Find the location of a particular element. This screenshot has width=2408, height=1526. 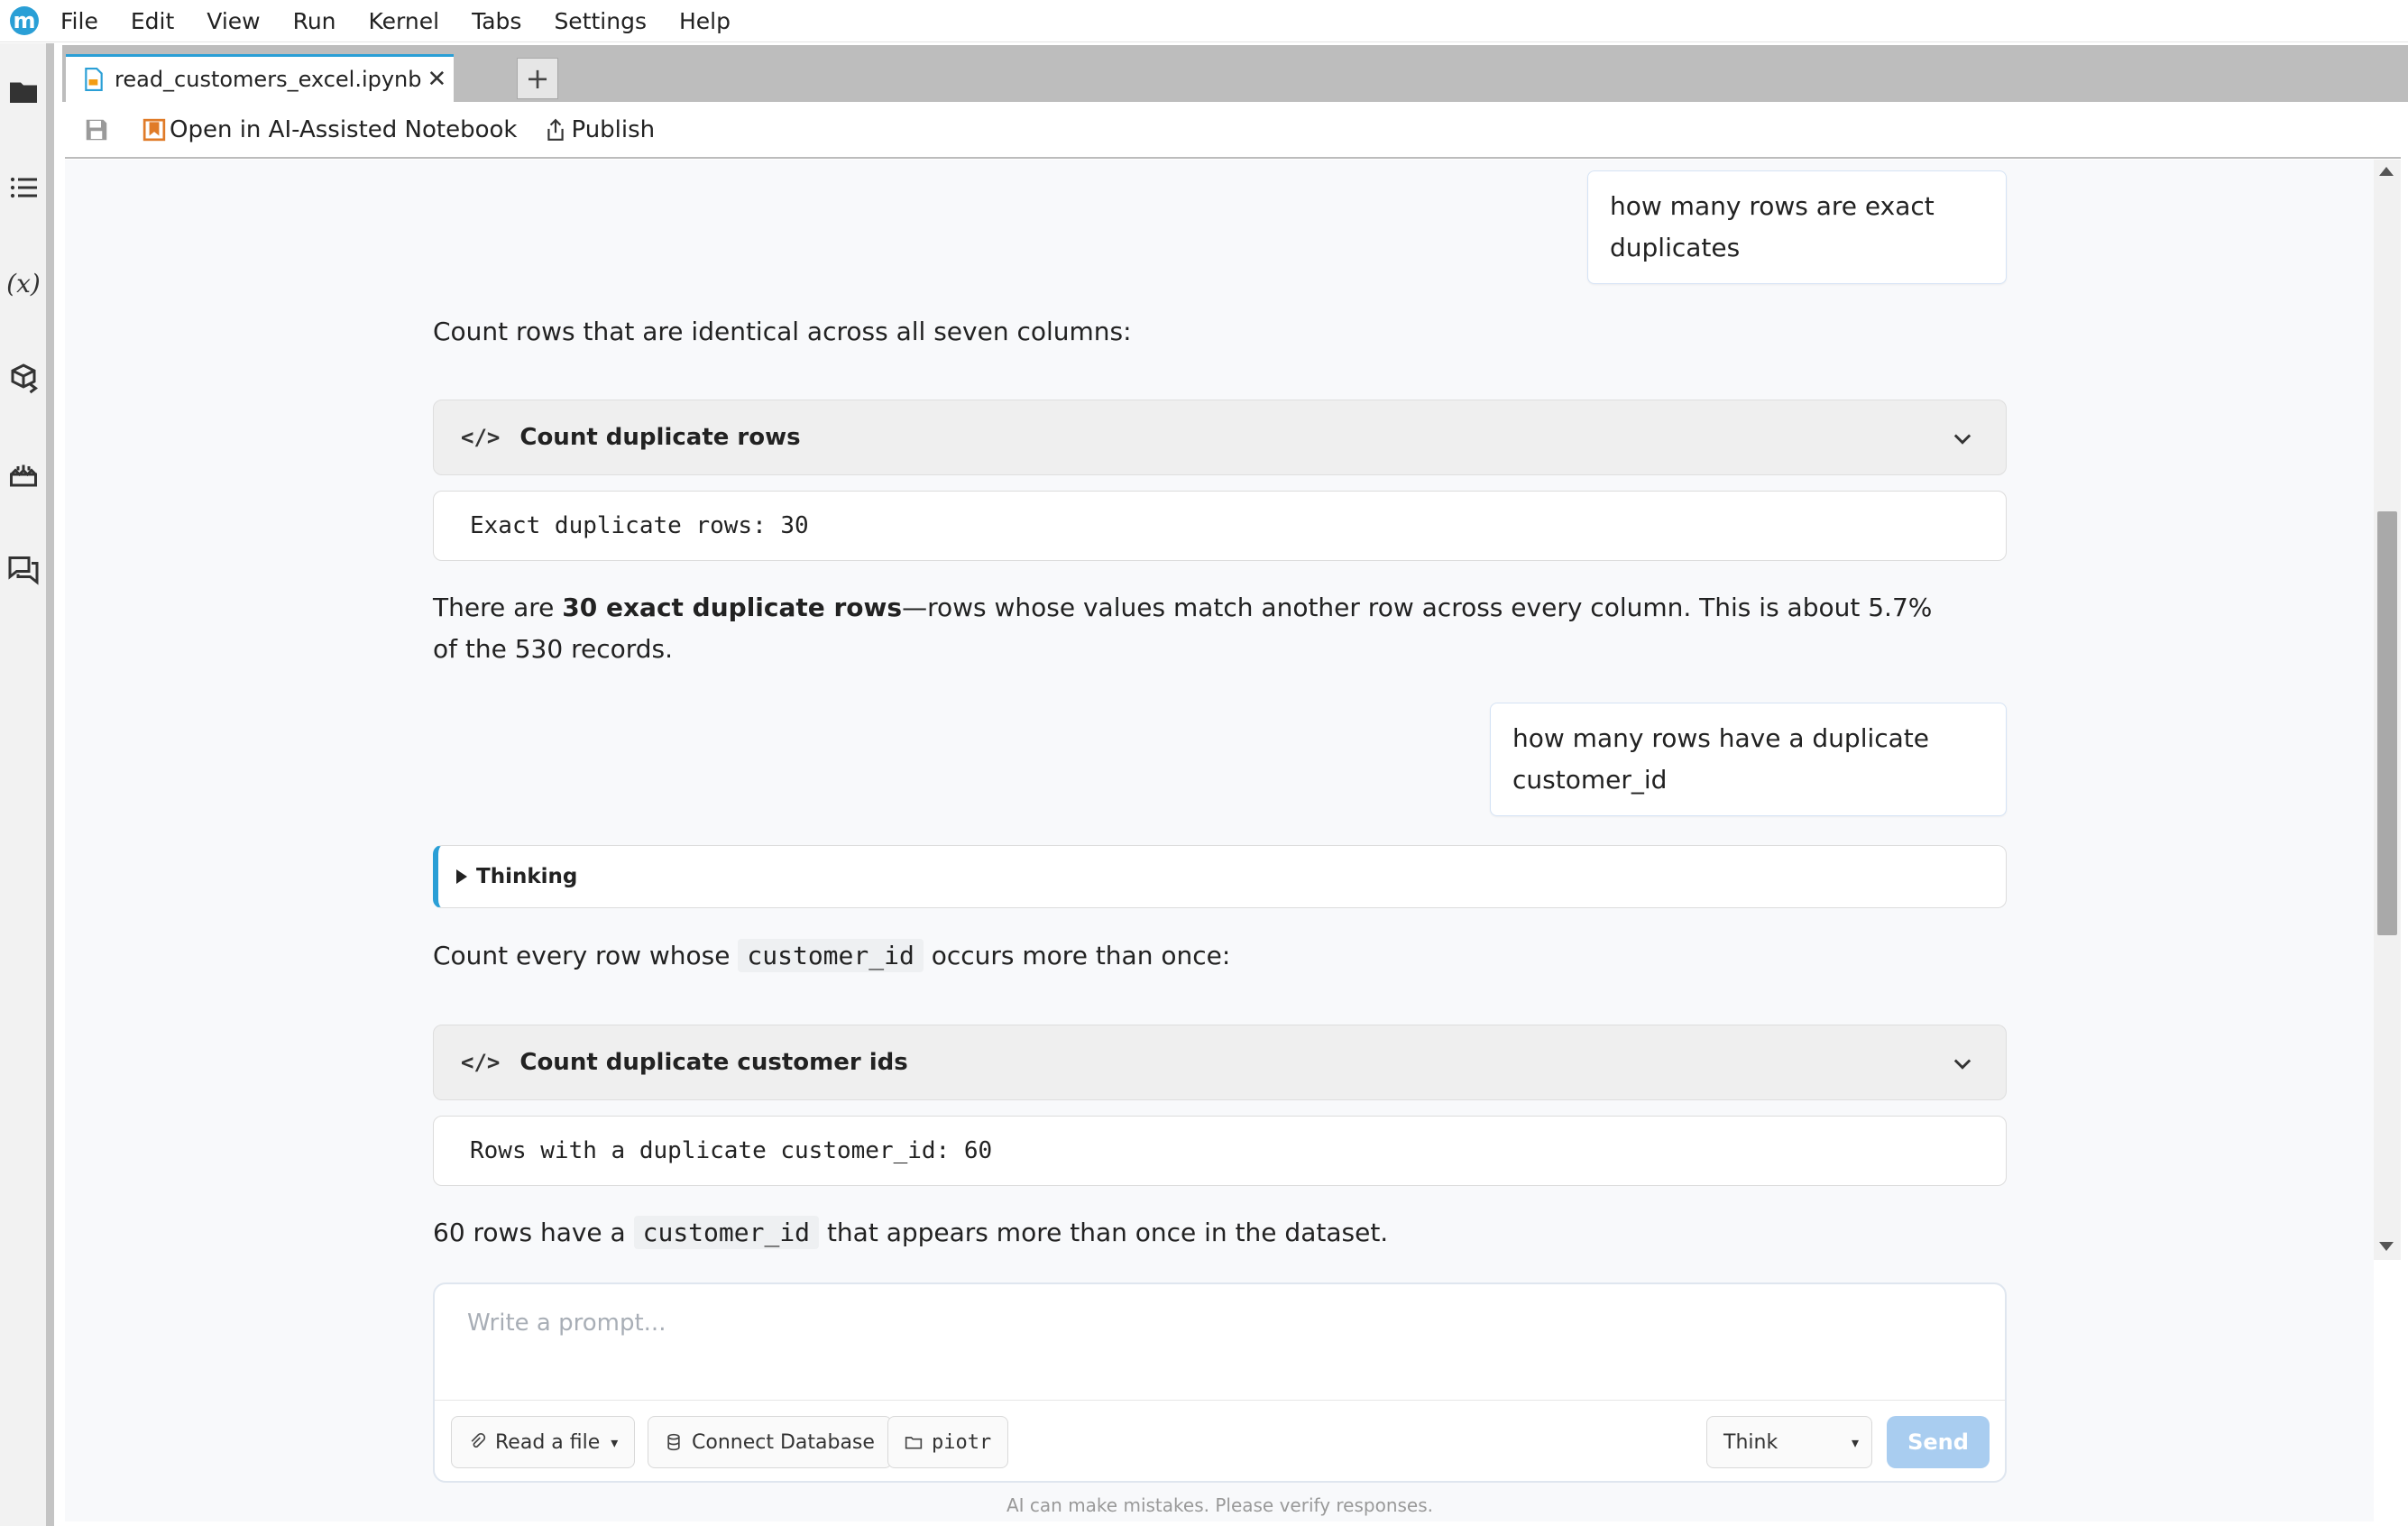

add-tab-button: + is located at coordinates (537, 78).